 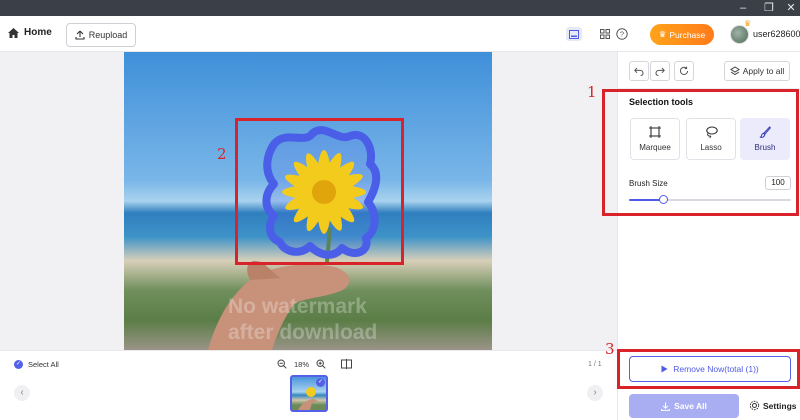 What do you see at coordinates (666, 406) in the screenshot?
I see `download-icon` at bounding box center [666, 406].